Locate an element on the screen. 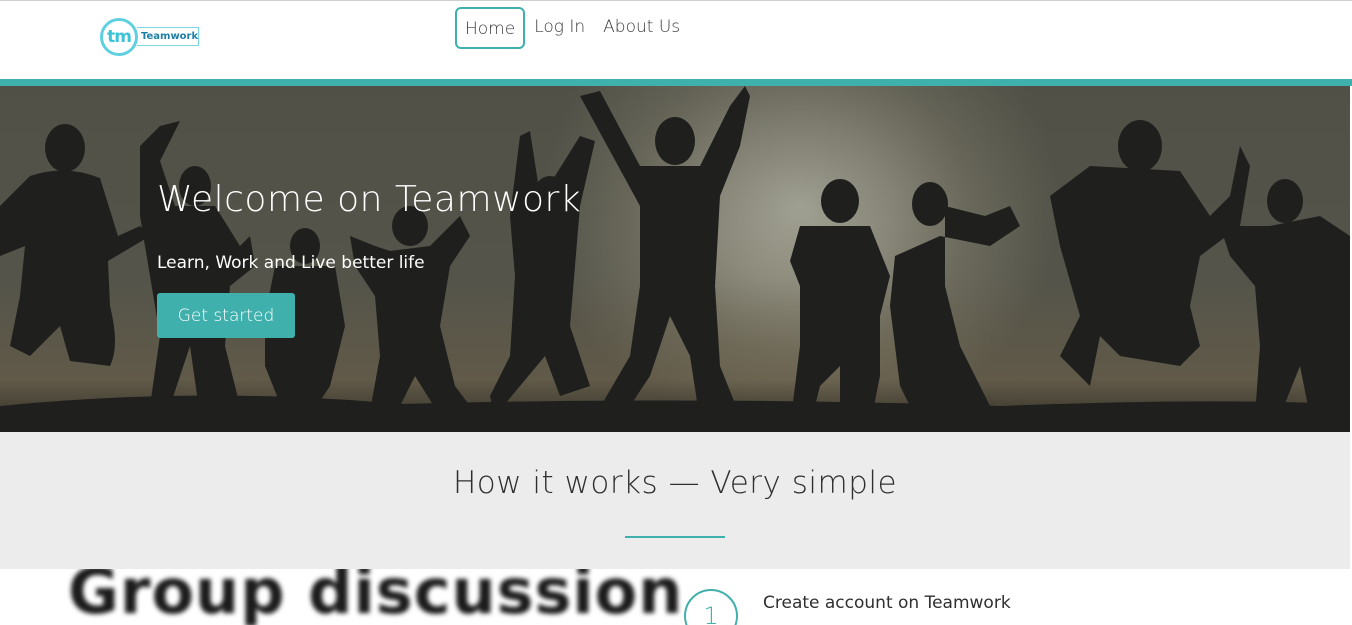  nav-login: Log In is located at coordinates (559, 28).